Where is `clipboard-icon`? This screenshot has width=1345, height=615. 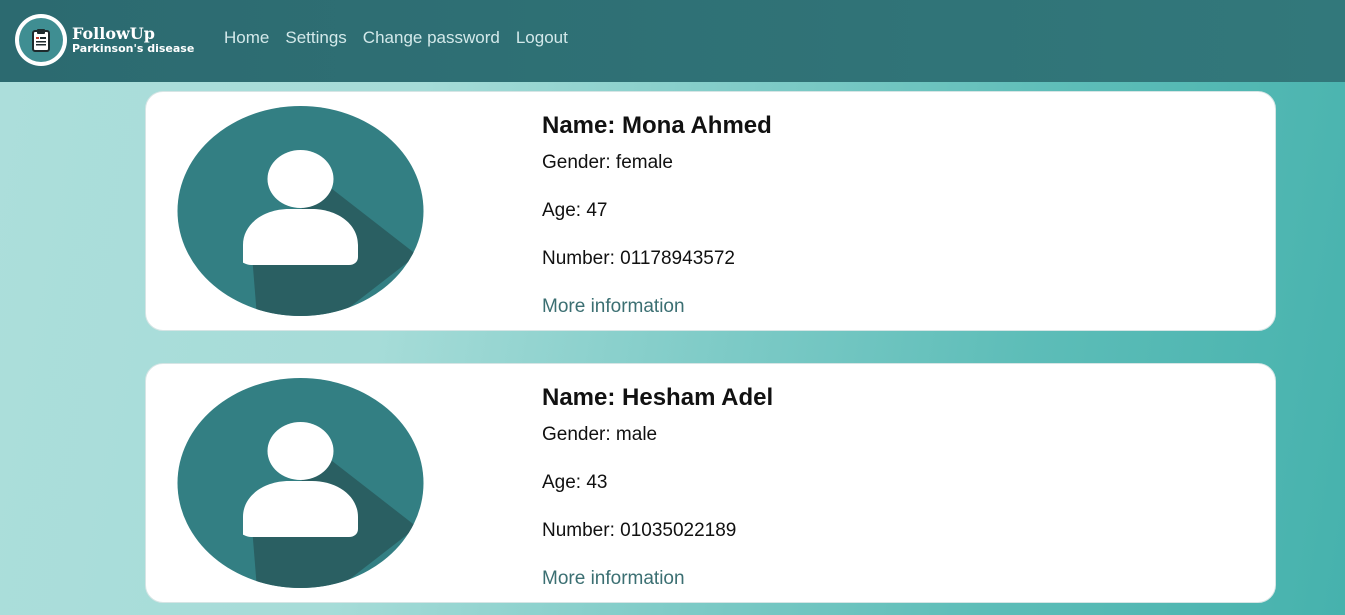 clipboard-icon is located at coordinates (41, 40).